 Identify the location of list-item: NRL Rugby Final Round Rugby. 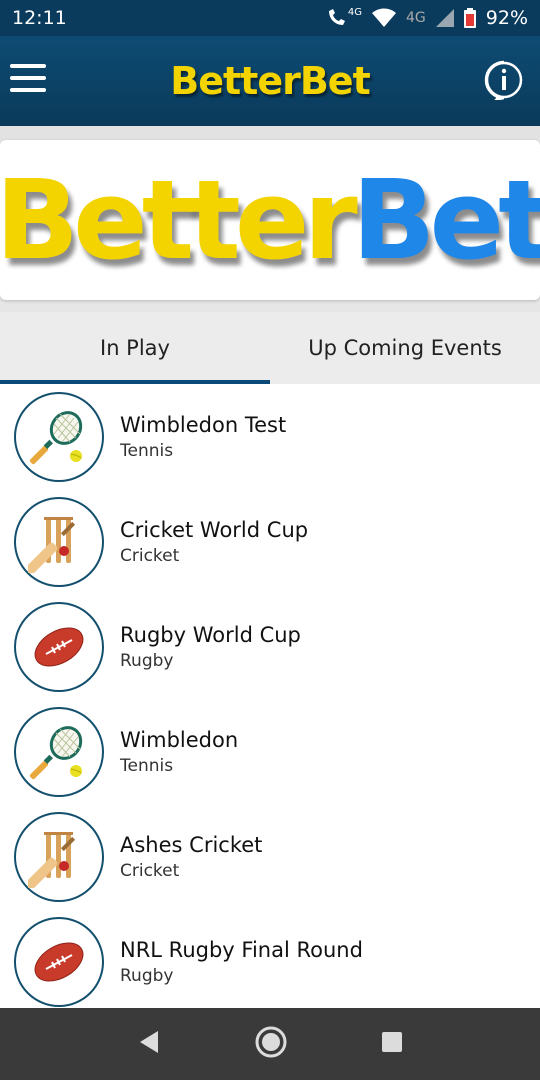
(270, 961).